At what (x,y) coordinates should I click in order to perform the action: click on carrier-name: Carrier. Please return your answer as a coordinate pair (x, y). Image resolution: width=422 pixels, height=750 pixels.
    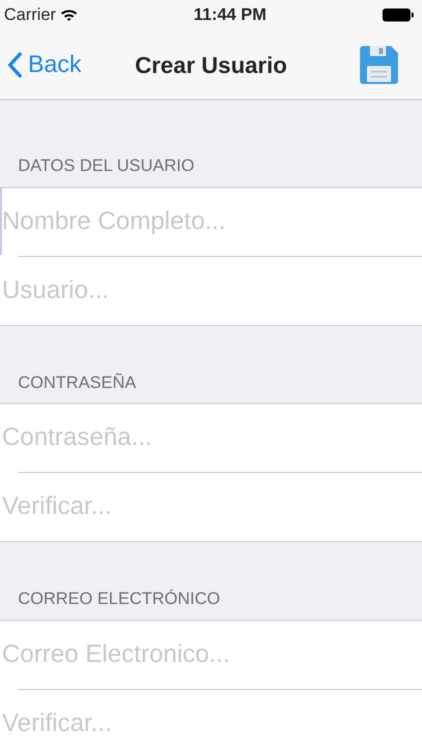
    Looking at the image, I should click on (30, 15).